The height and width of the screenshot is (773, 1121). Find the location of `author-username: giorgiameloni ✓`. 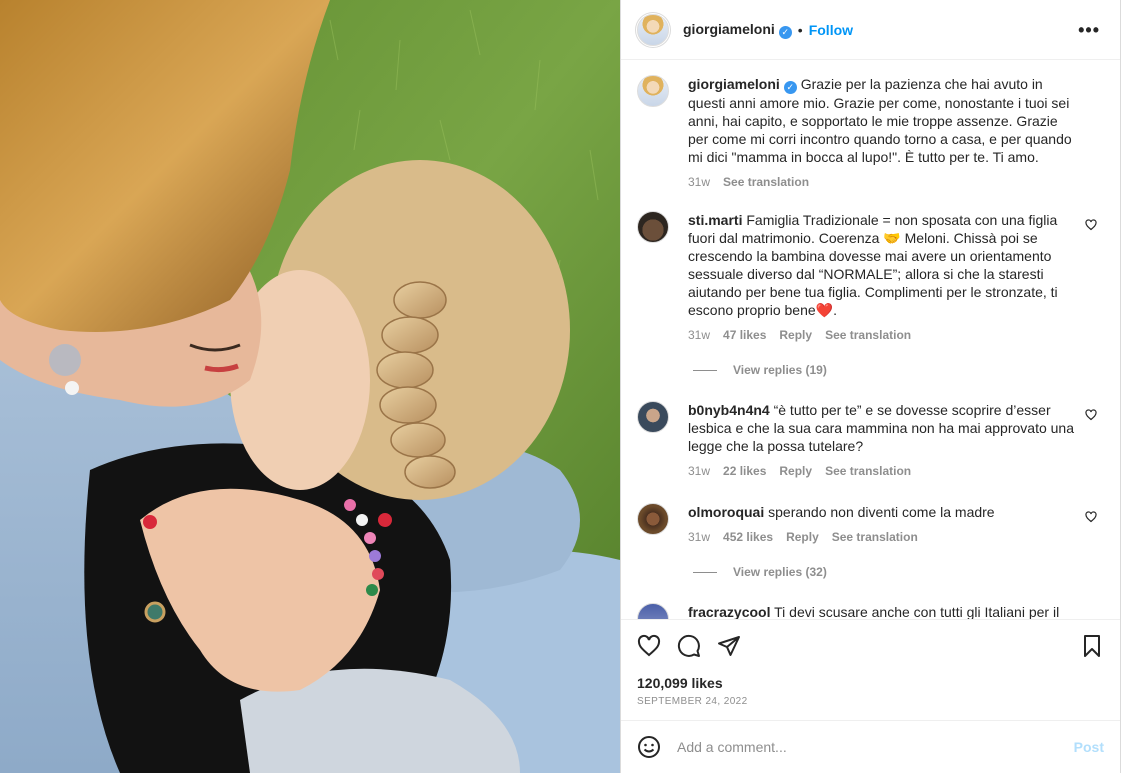

author-username: giorgiameloni ✓ is located at coordinates (737, 30).